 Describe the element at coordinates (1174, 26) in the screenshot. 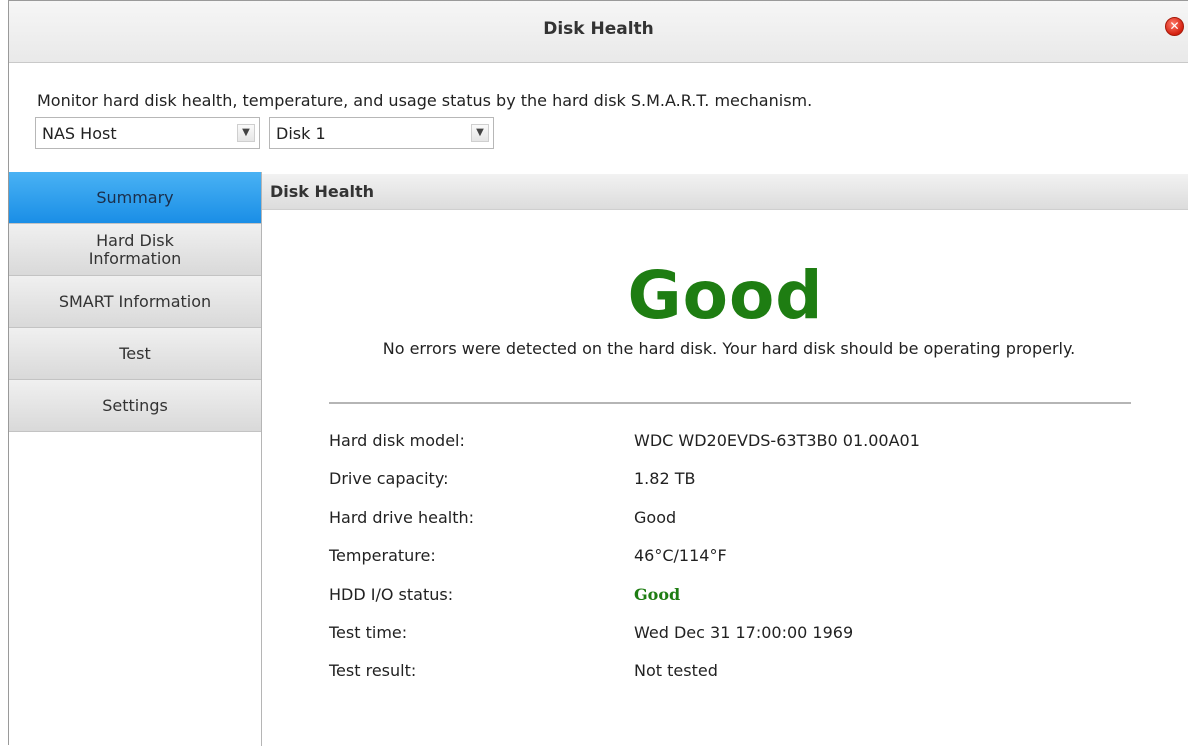

I see `close-icon: ✕` at that location.